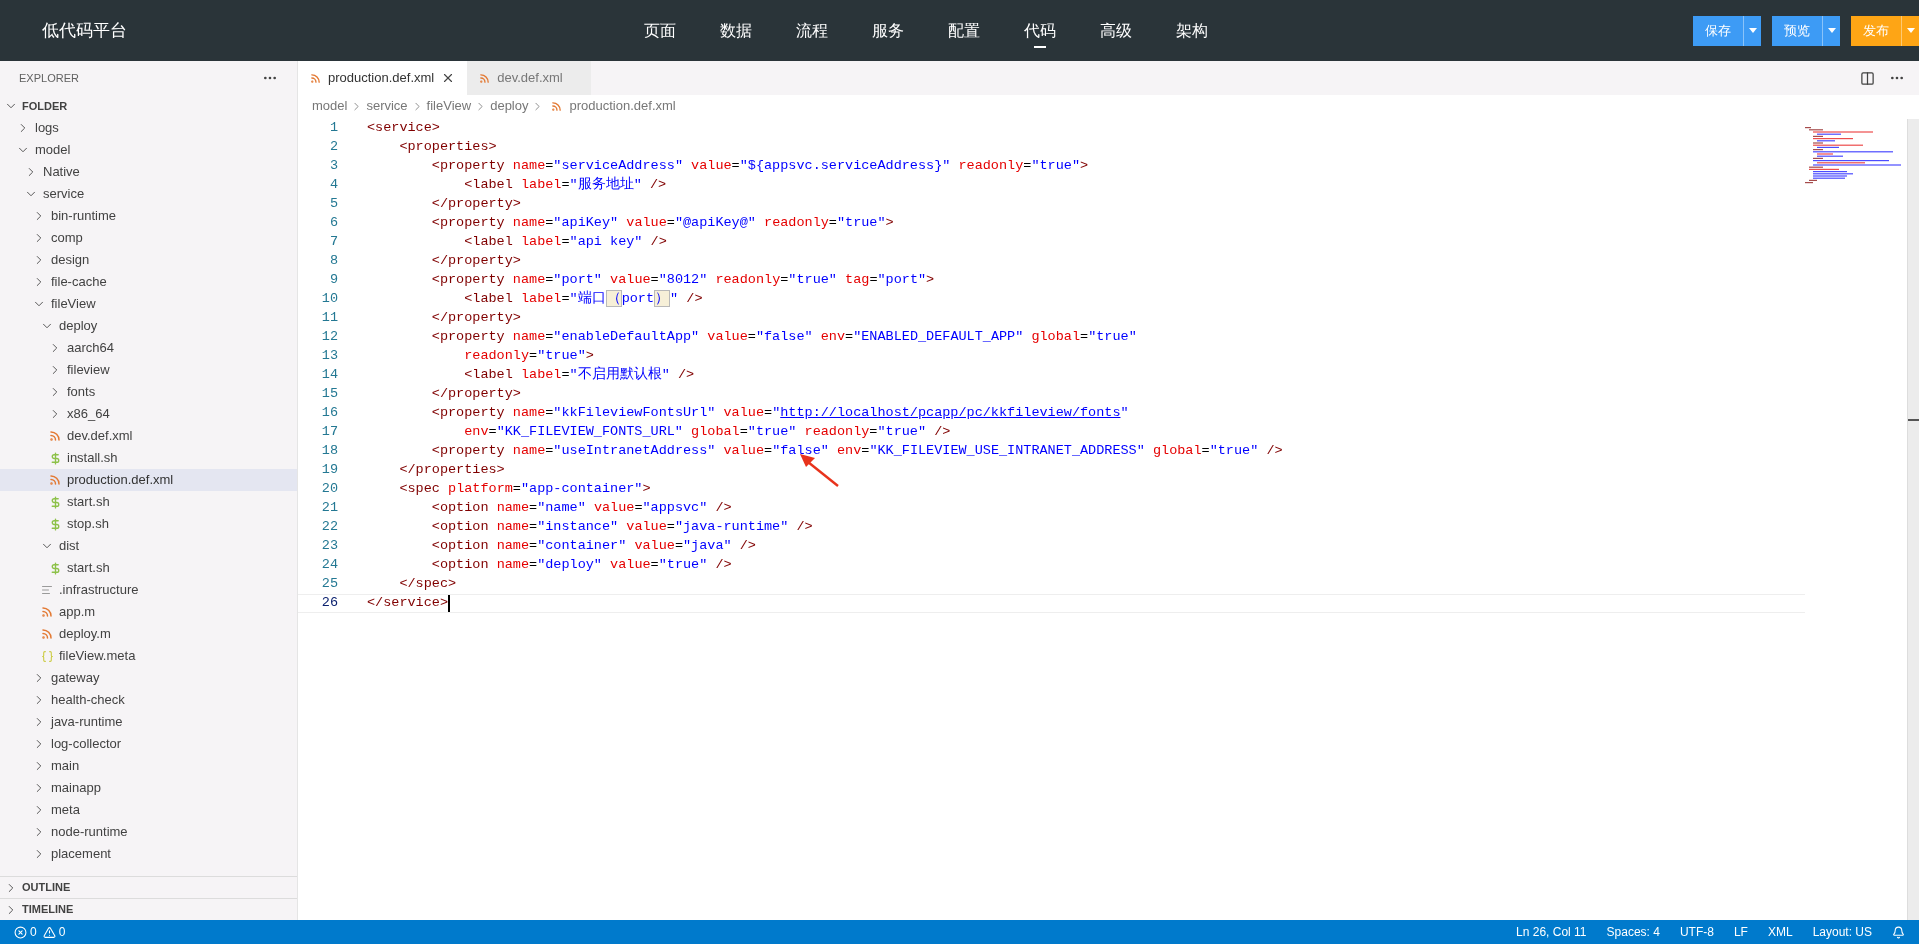 Image resolution: width=1919 pixels, height=944 pixels. What do you see at coordinates (148, 348) in the screenshot?
I see `tree-item: aarch64` at bounding box center [148, 348].